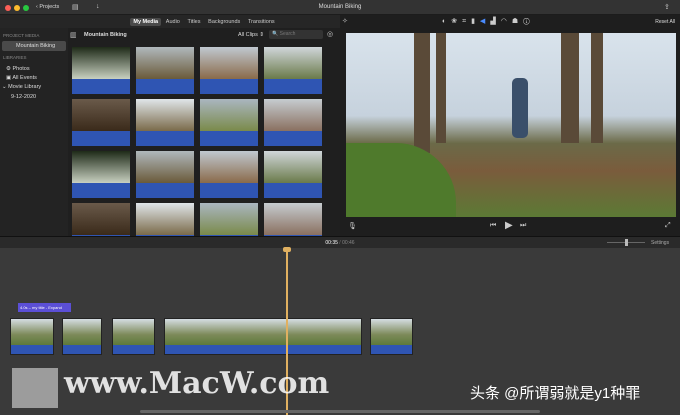  What do you see at coordinates (340, 243) in the screenshot?
I see `timecode: 00:35 / 00:46` at bounding box center [340, 243].